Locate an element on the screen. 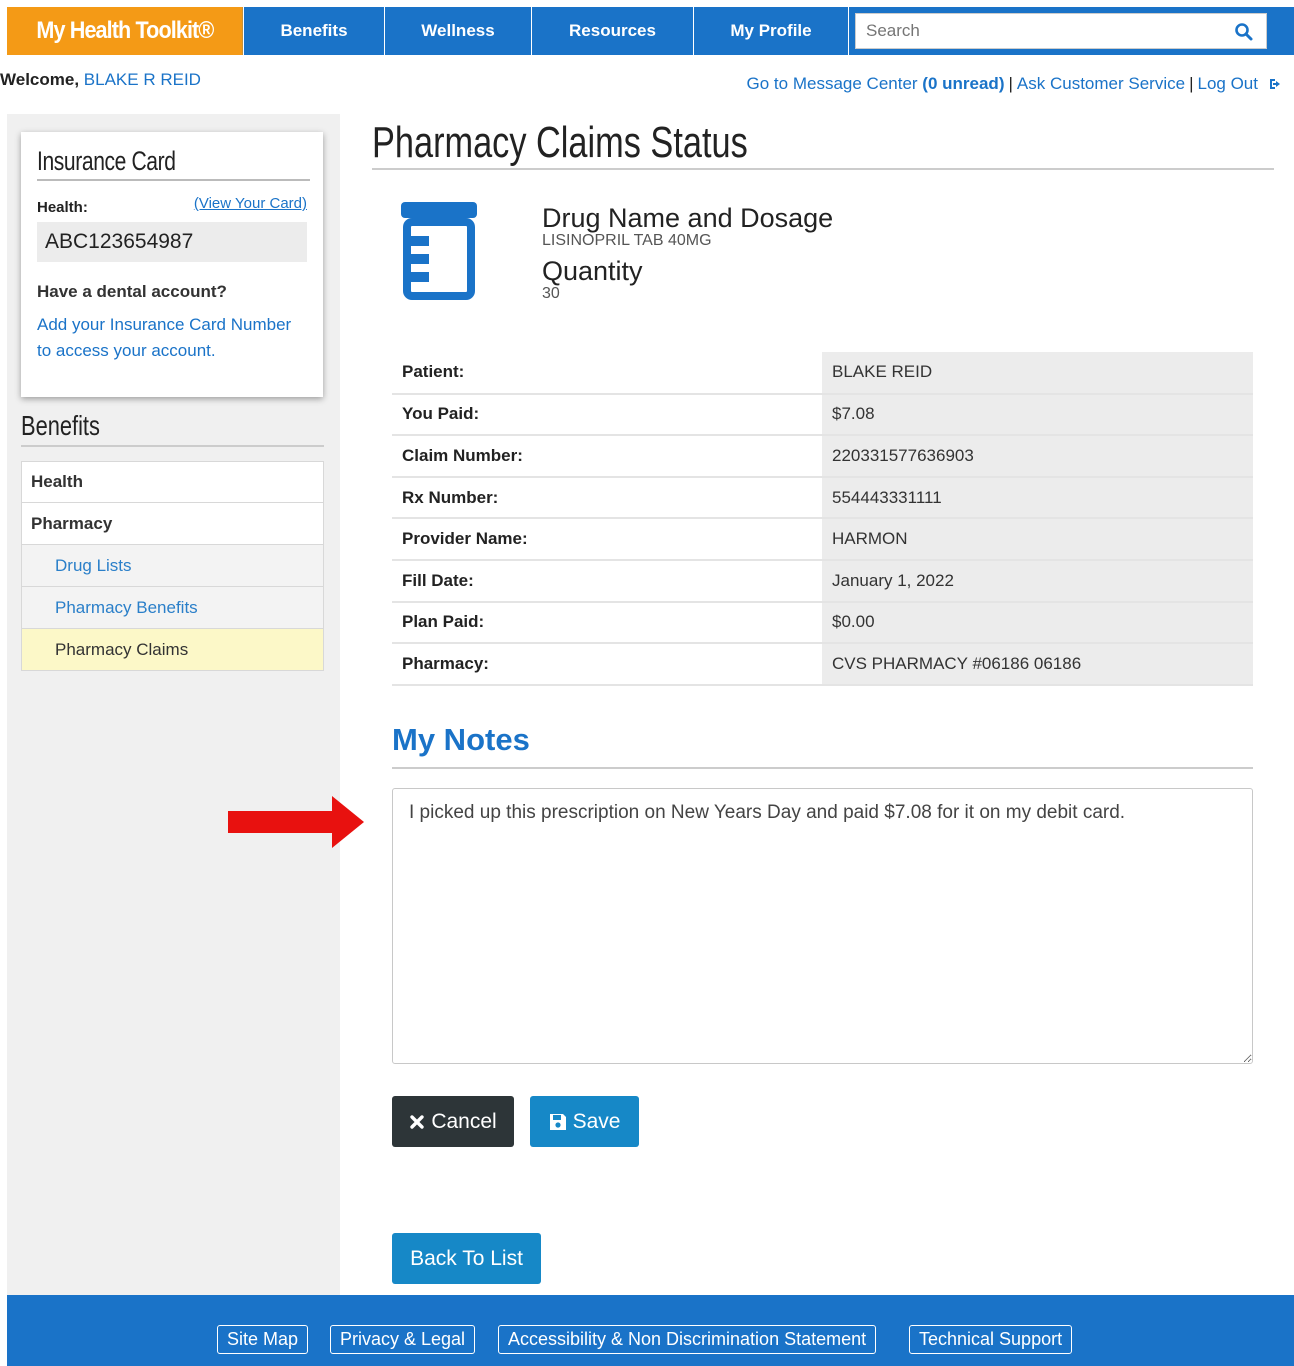 This screenshot has width=1294, height=1366. unread-count: (0 unread) is located at coordinates (963, 84).